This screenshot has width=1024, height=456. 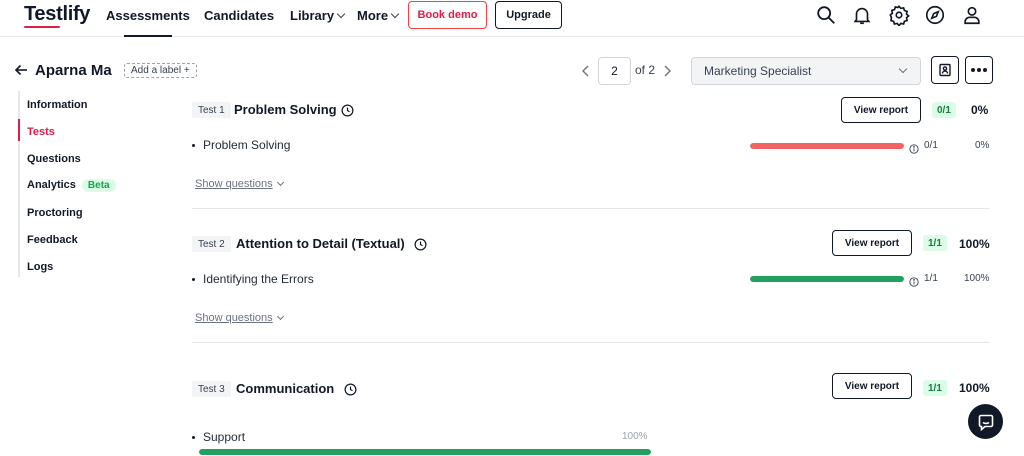 I want to click on skill-name: Identifying the Errors, so click(x=258, y=279).